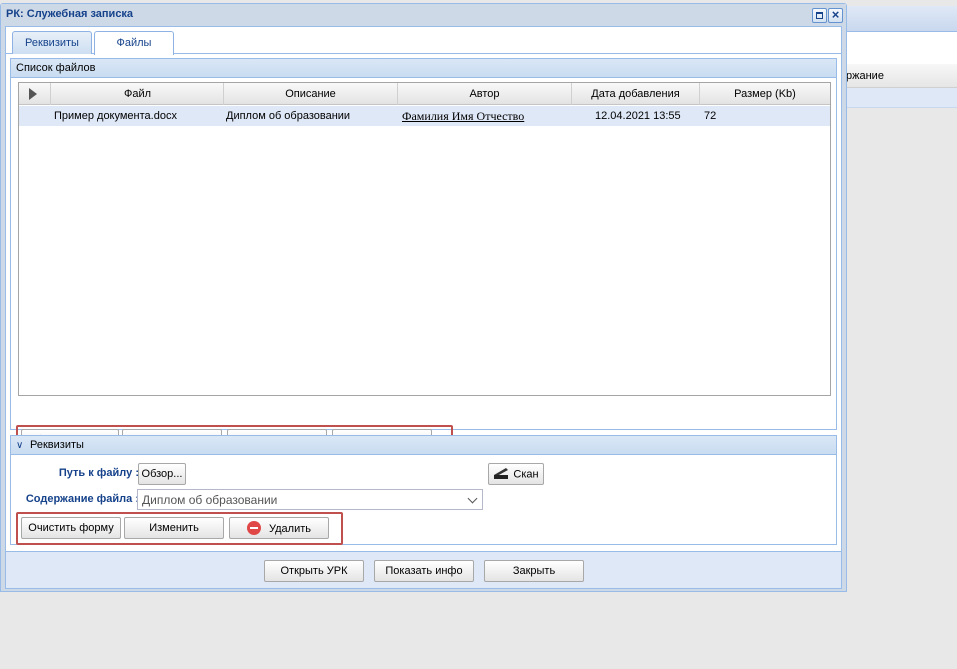  I want to click on dialog-footer: Открыть УРК Показать инфо Закрыть, so click(423, 569).